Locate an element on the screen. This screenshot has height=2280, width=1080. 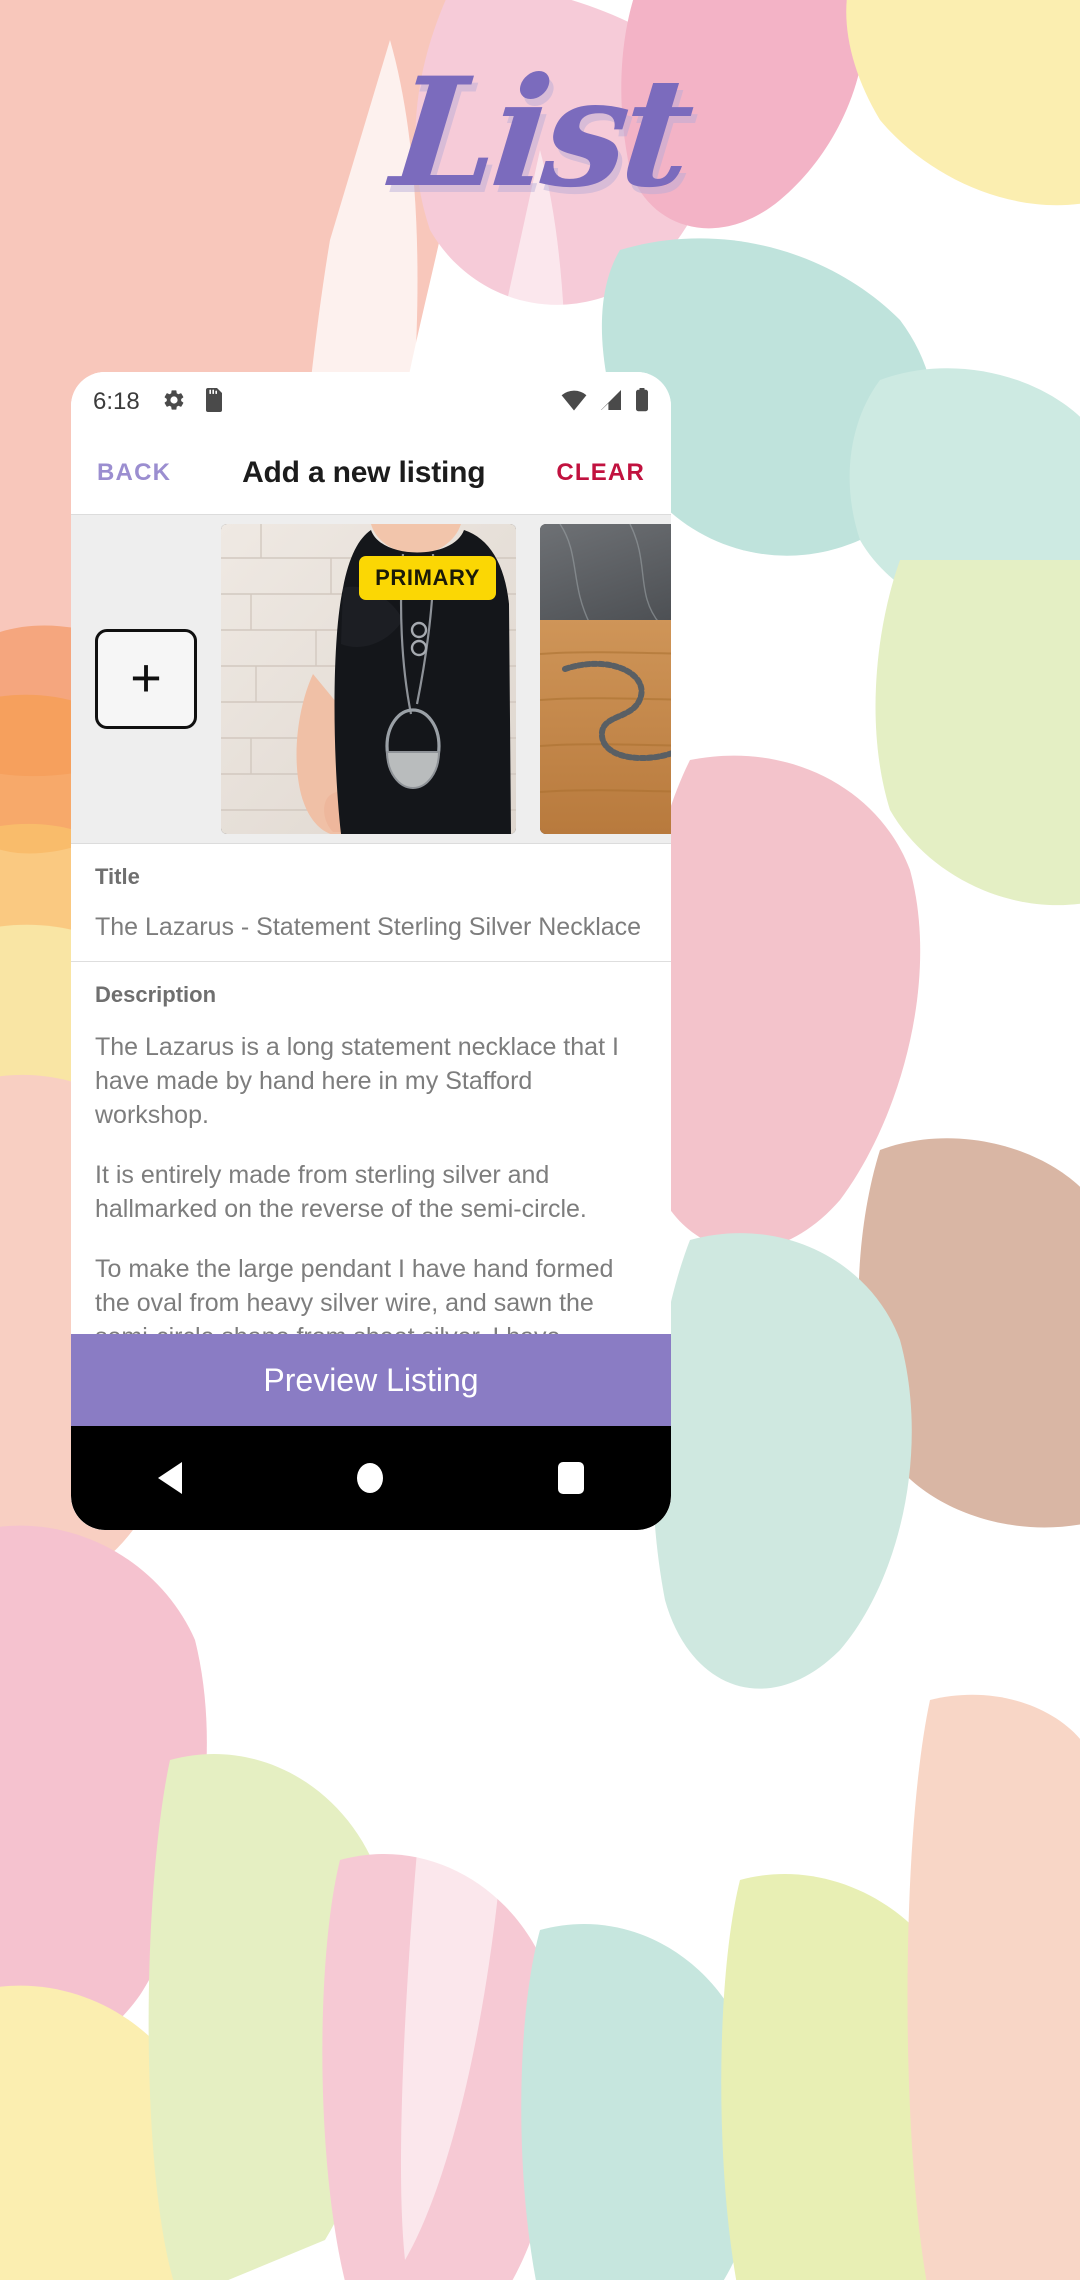
back-button: BACK is located at coordinates (134, 473).